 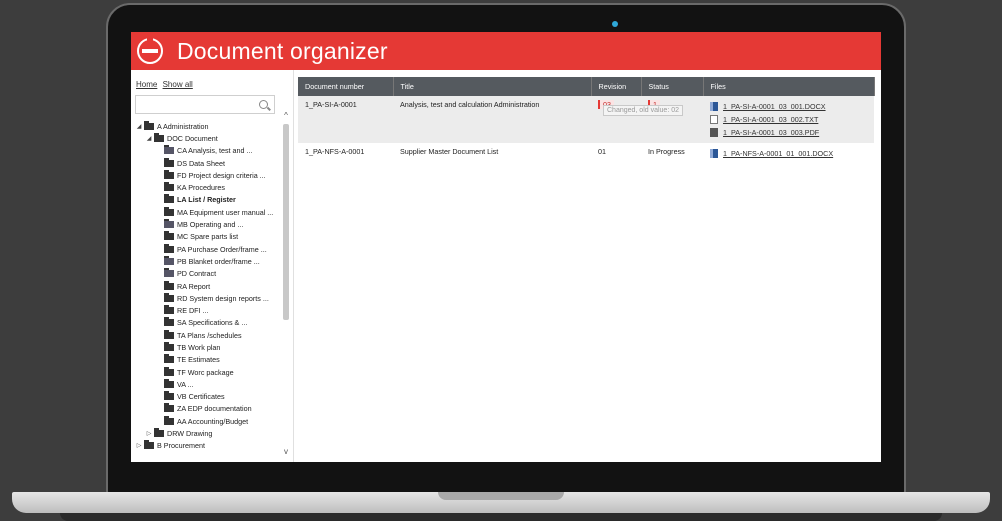 I want to click on column-header: Revision, so click(x=616, y=86).